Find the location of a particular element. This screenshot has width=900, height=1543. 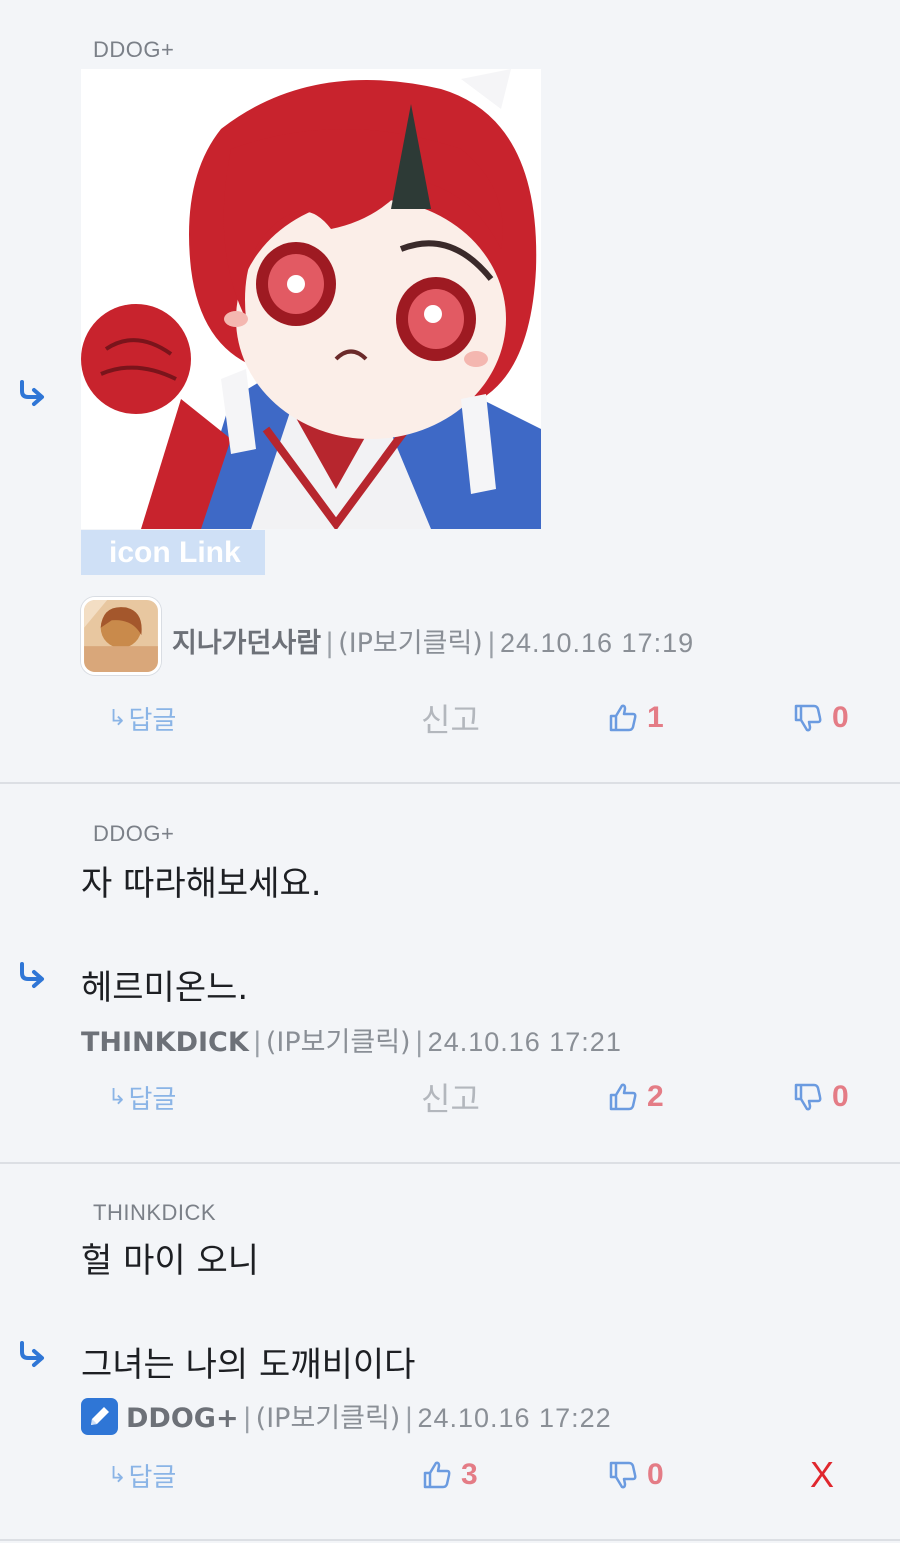

comment-text-line: 자 따라해보세요. is located at coordinates (201, 884).